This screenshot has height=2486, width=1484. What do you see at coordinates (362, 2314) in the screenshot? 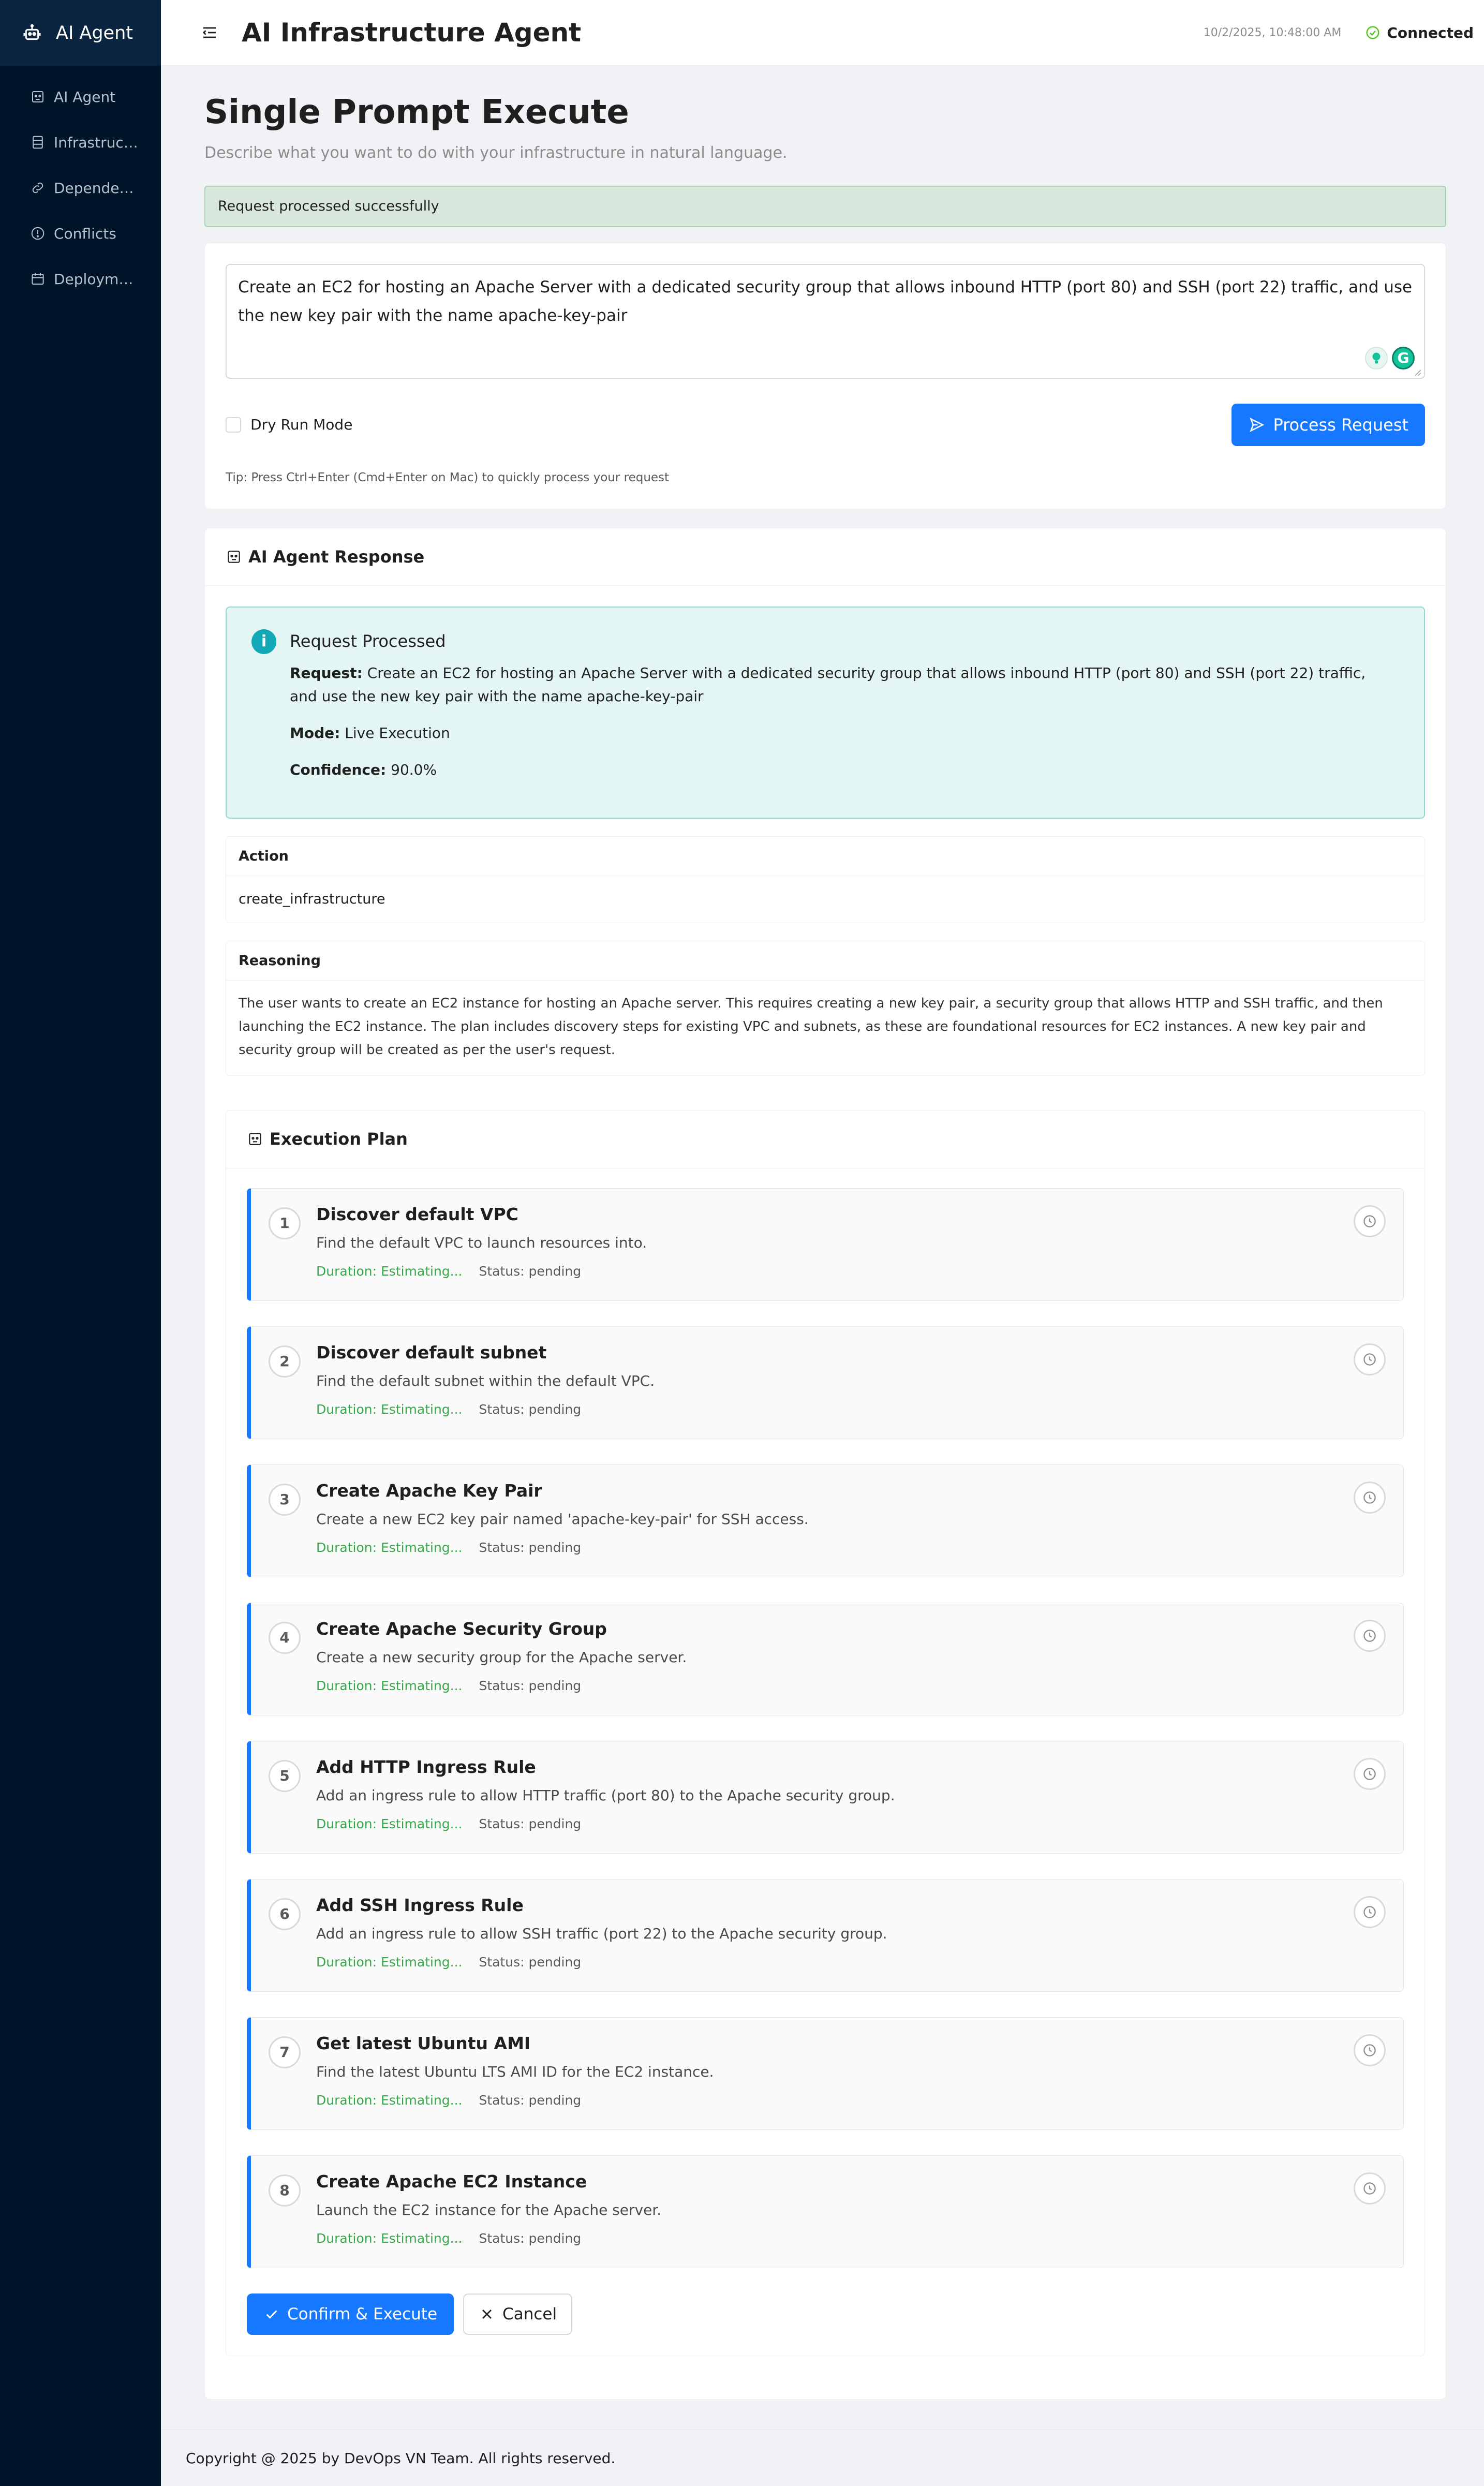
I see `confirm-execute-label: Confirm & Execute` at bounding box center [362, 2314].